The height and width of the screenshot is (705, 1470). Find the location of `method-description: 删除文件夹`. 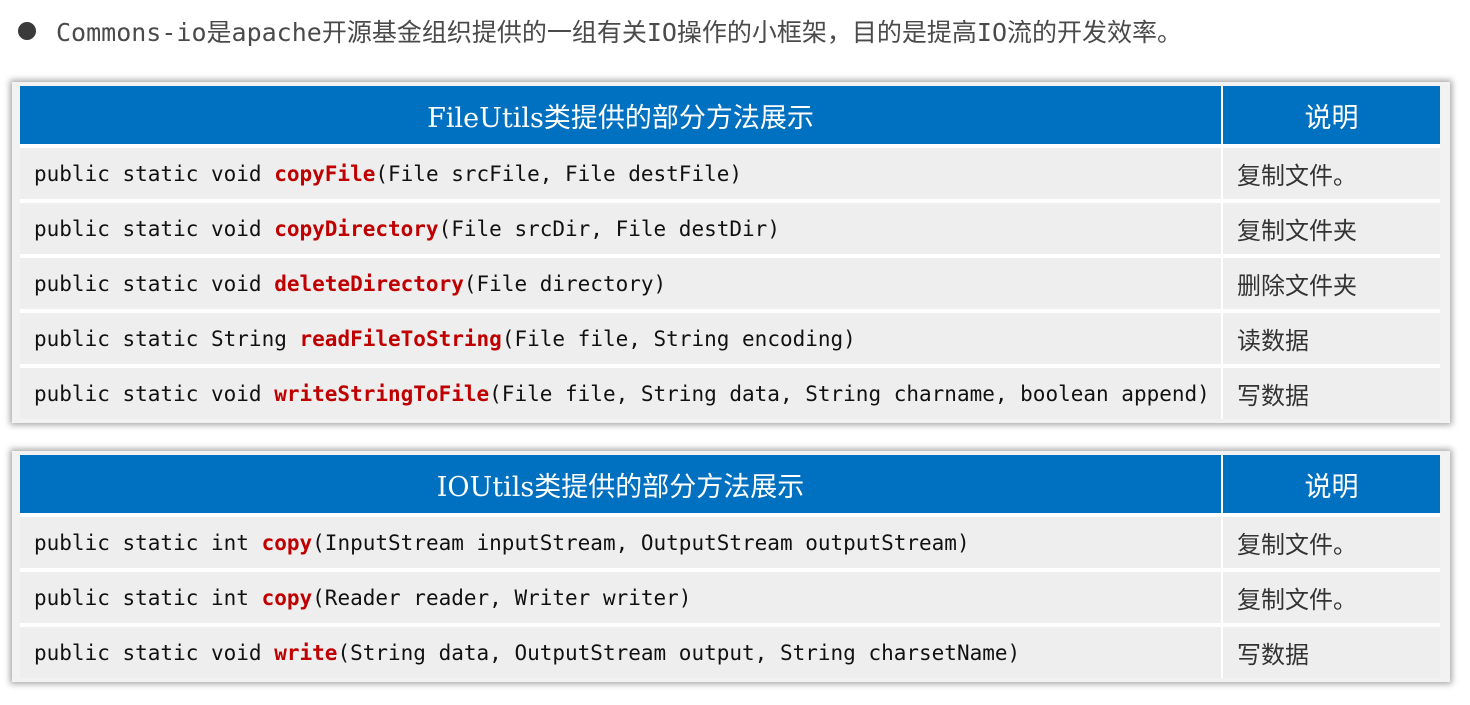

method-description: 删除文件夹 is located at coordinates (1331, 284).